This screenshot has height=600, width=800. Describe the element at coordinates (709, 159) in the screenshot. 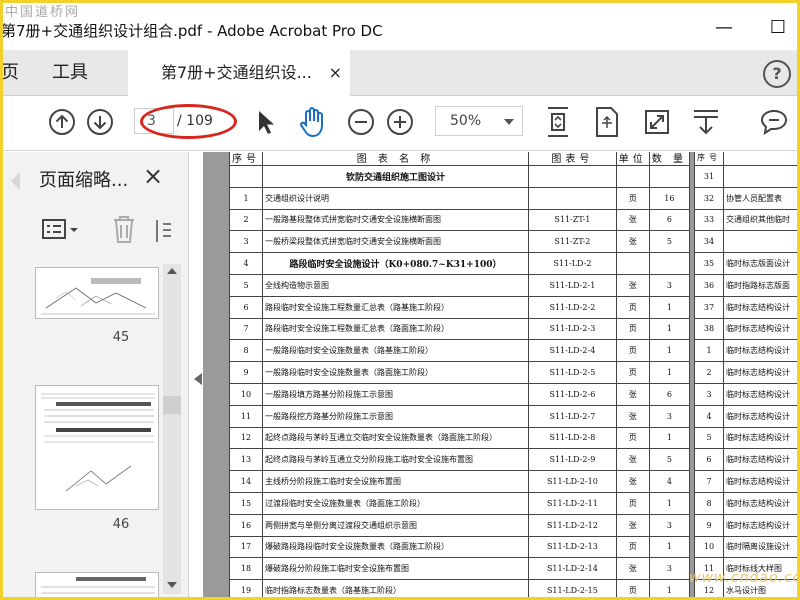

I see `column-header: 序号` at that location.